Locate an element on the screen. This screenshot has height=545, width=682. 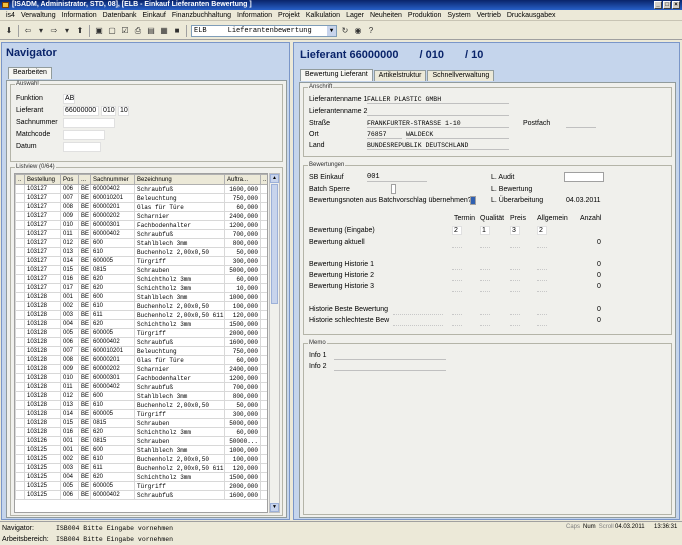
list-scrollbar: ▲ ▼ is located at coordinates (274, 343).